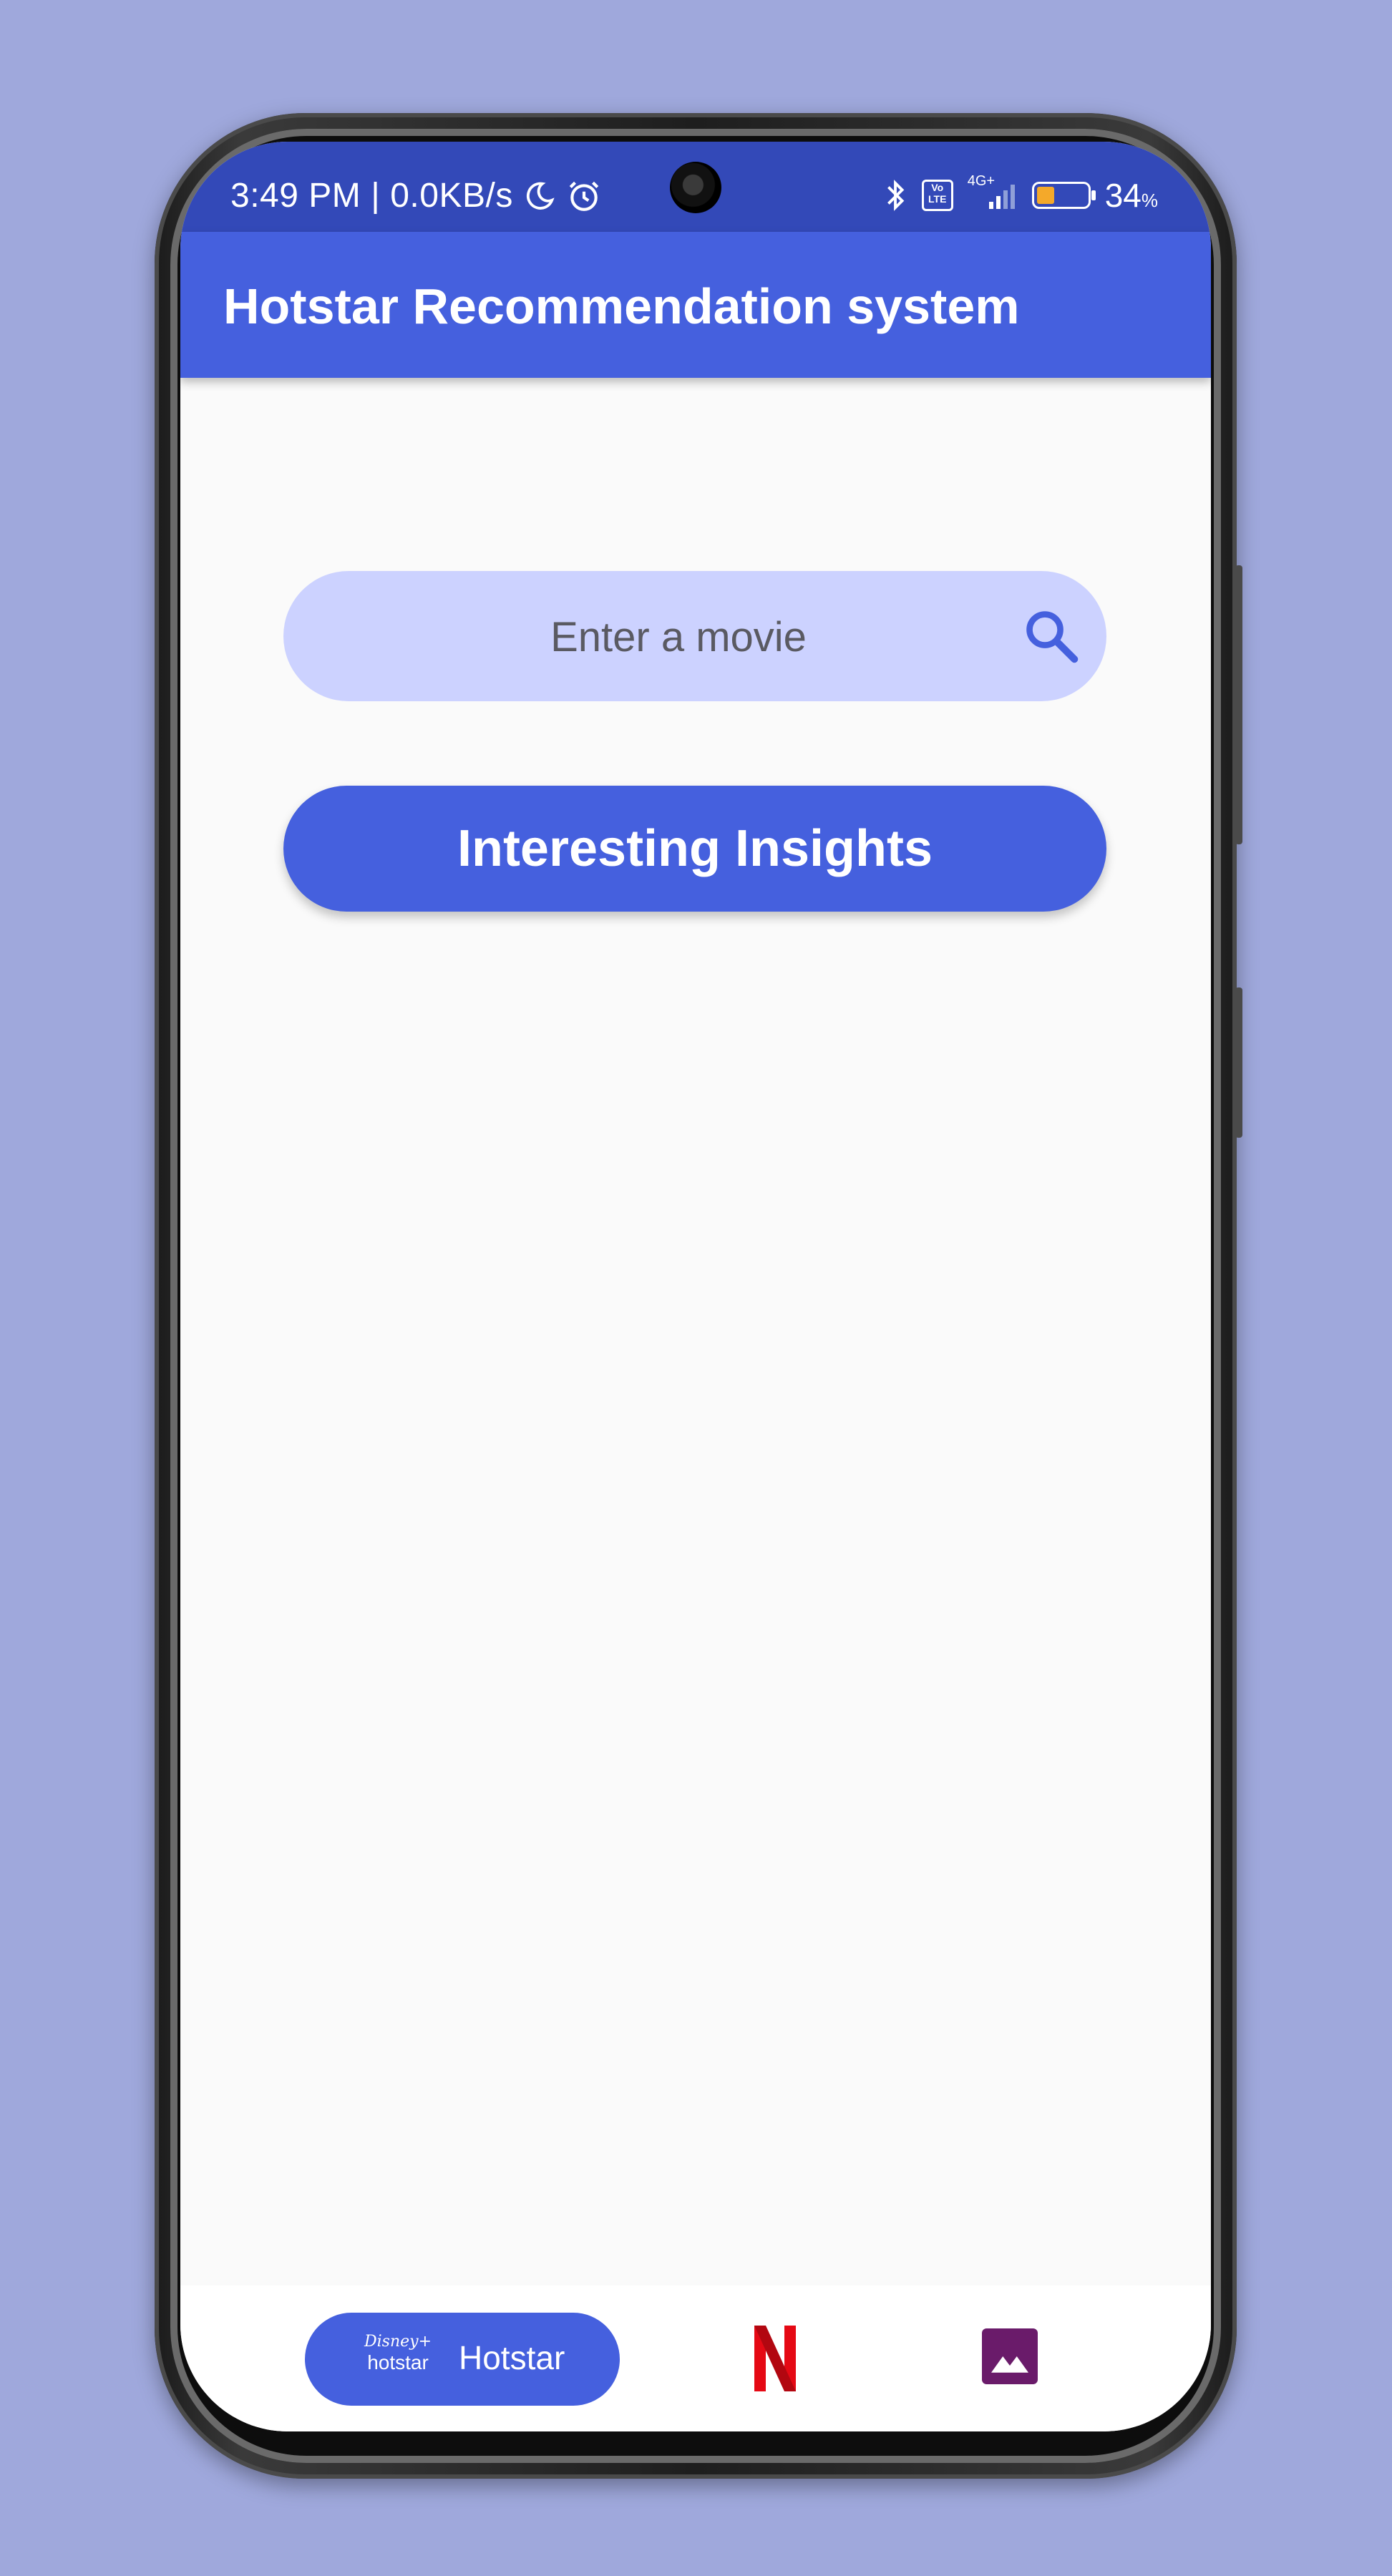 Image resolution: width=1392 pixels, height=2576 pixels. What do you see at coordinates (1123, 195) in the screenshot?
I see `battery-percent-value: 34` at bounding box center [1123, 195].